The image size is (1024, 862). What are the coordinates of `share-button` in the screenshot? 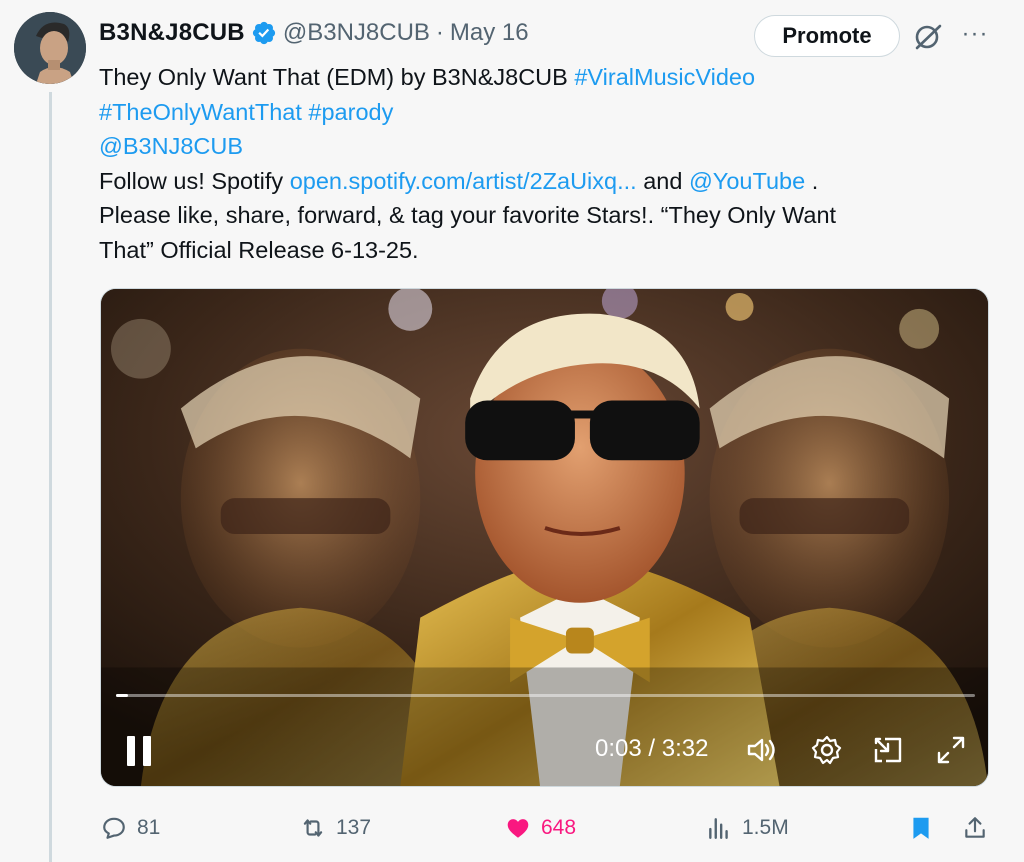 It's located at (975, 828).